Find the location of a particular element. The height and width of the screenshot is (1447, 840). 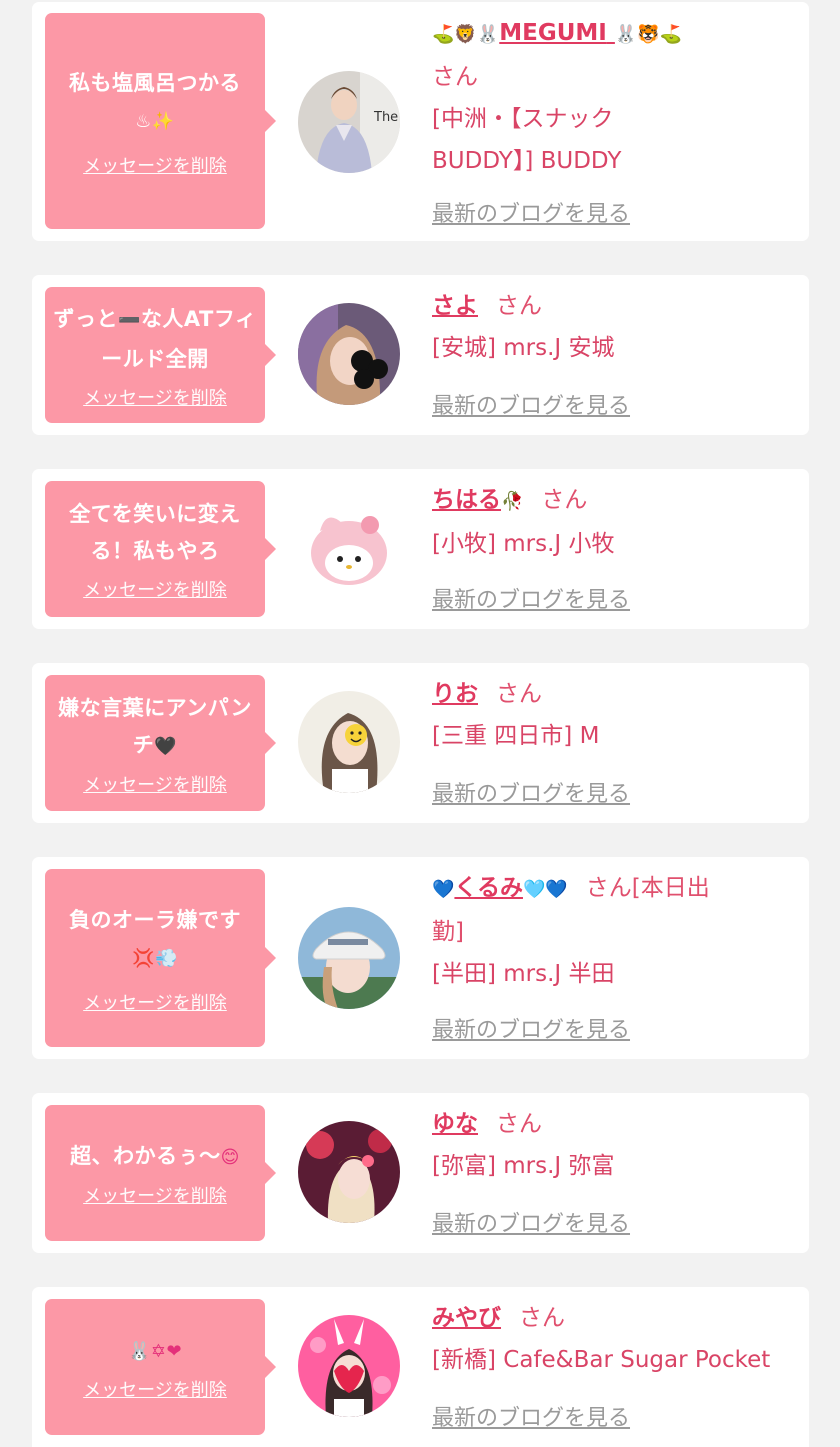

message-bubble: 🐰✡❤ メッセージを削除 is located at coordinates (160, 1367).